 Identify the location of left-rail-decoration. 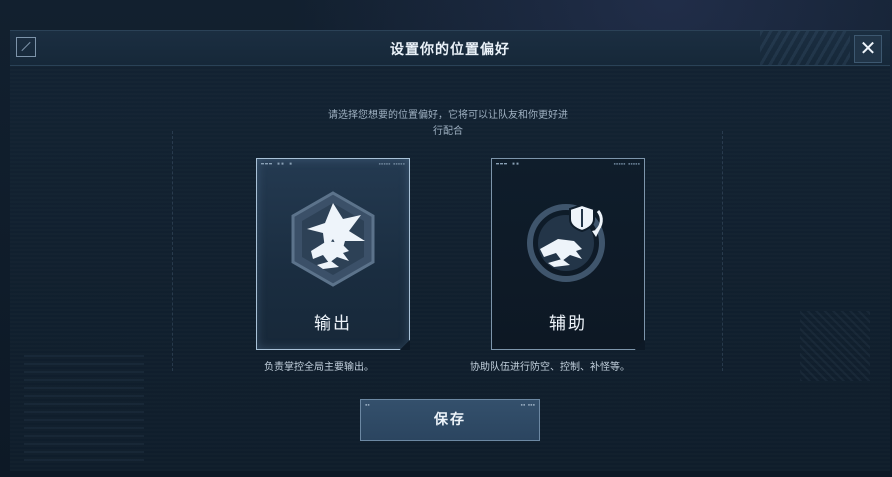
(174, 251).